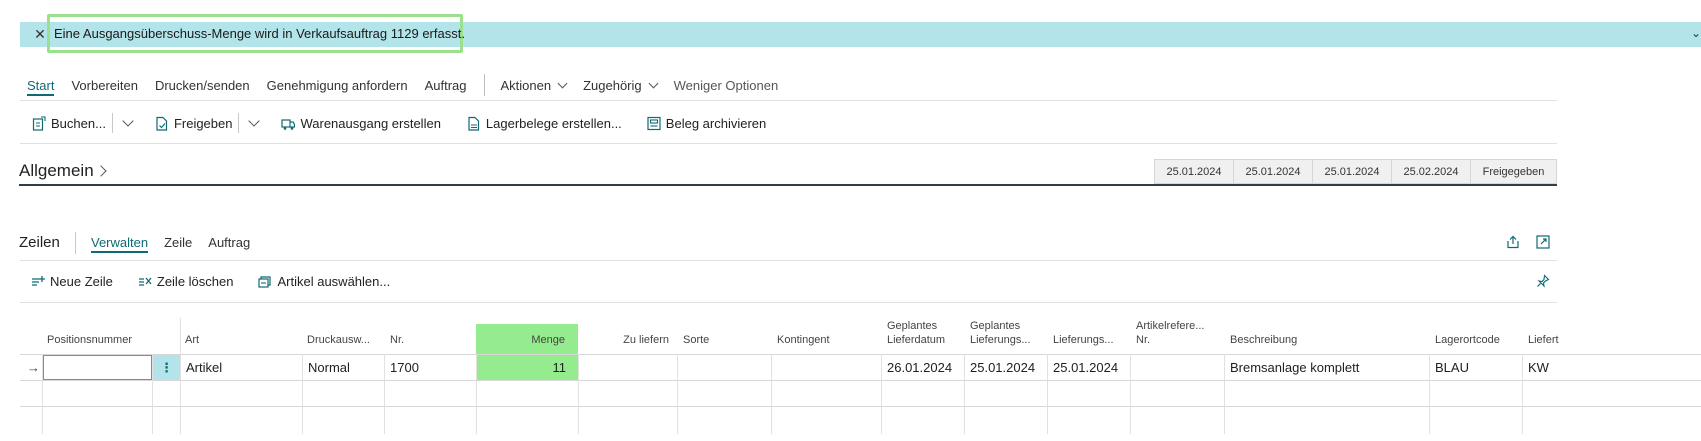 Image resolution: width=1701 pixels, height=441 pixels. I want to click on cell-lieferungsdatum: 25.01.2024, so click(1089, 367).